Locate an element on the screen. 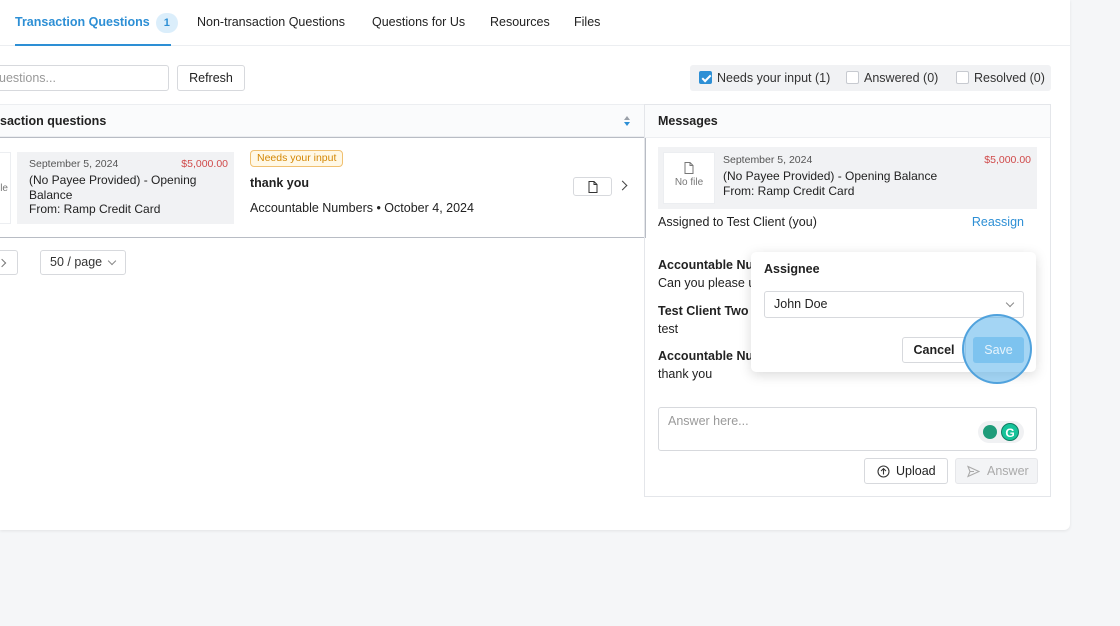 This screenshot has width=1120, height=626. filter-answered: Answered (0) is located at coordinates (892, 78).